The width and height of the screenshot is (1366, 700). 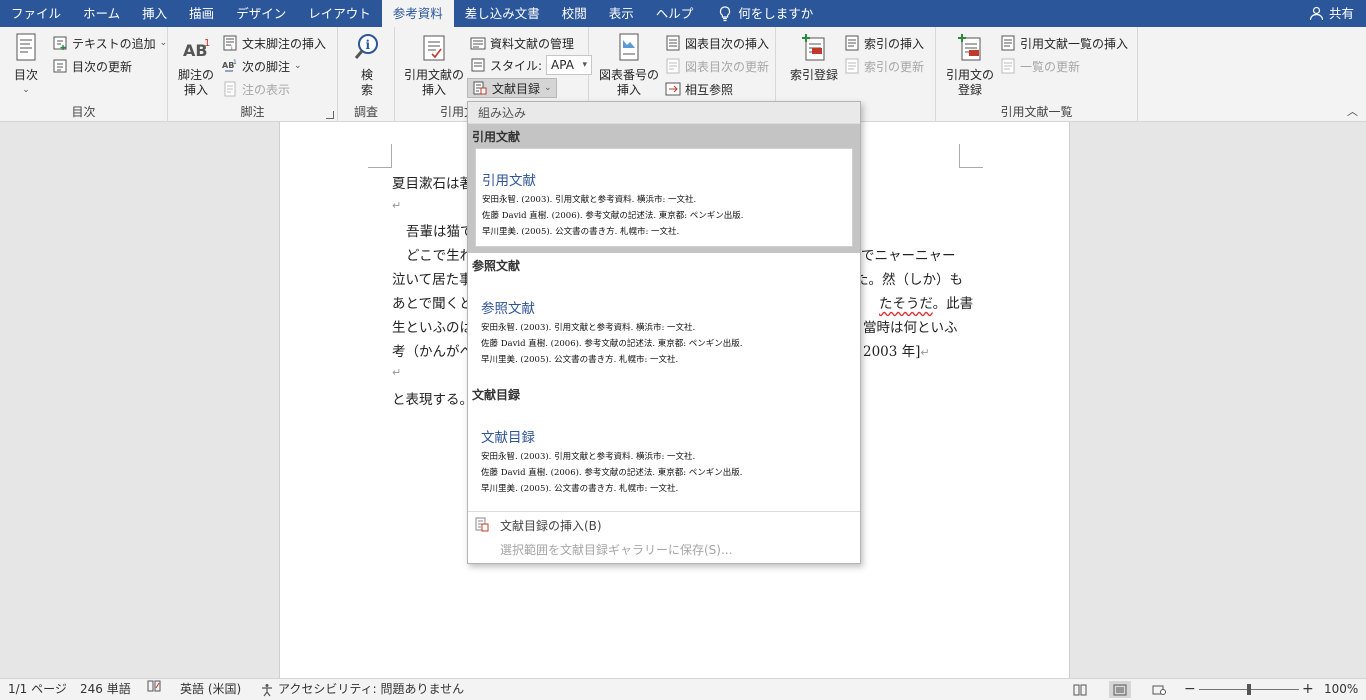 I want to click on tab-references: 参考資料, so click(x=417, y=13).